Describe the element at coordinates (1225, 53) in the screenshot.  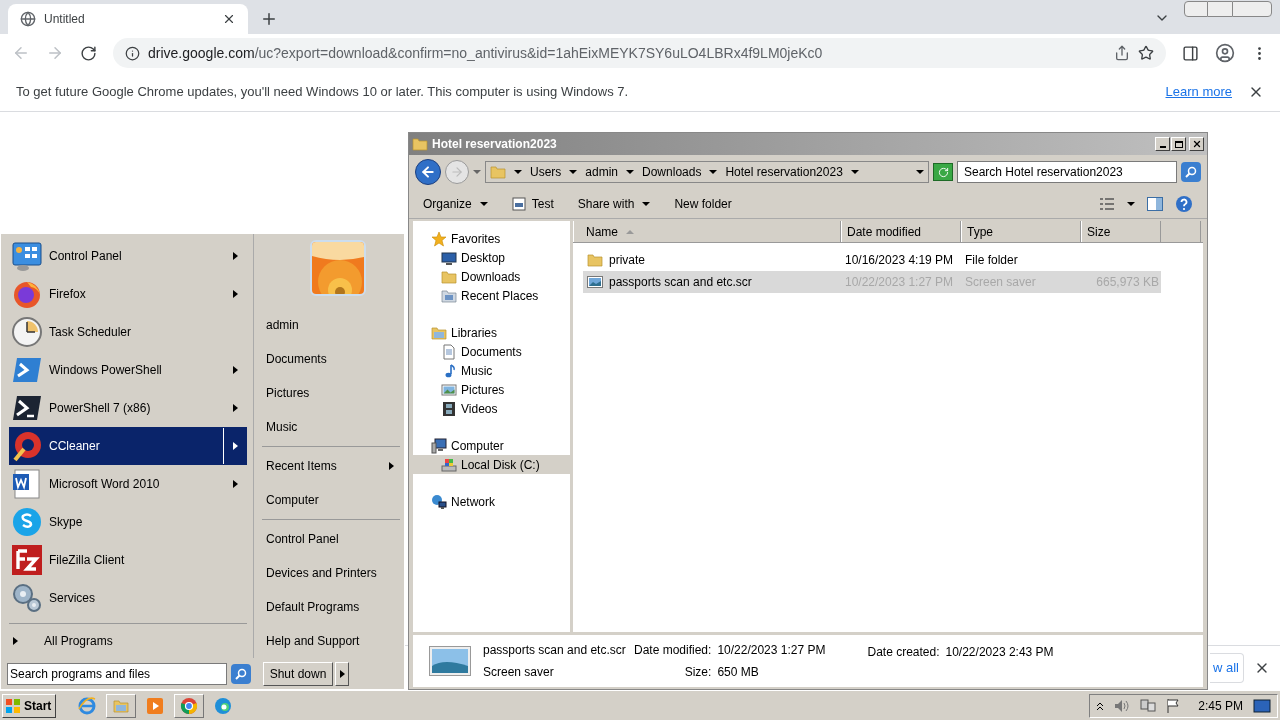
I see `profile-icon` at that location.